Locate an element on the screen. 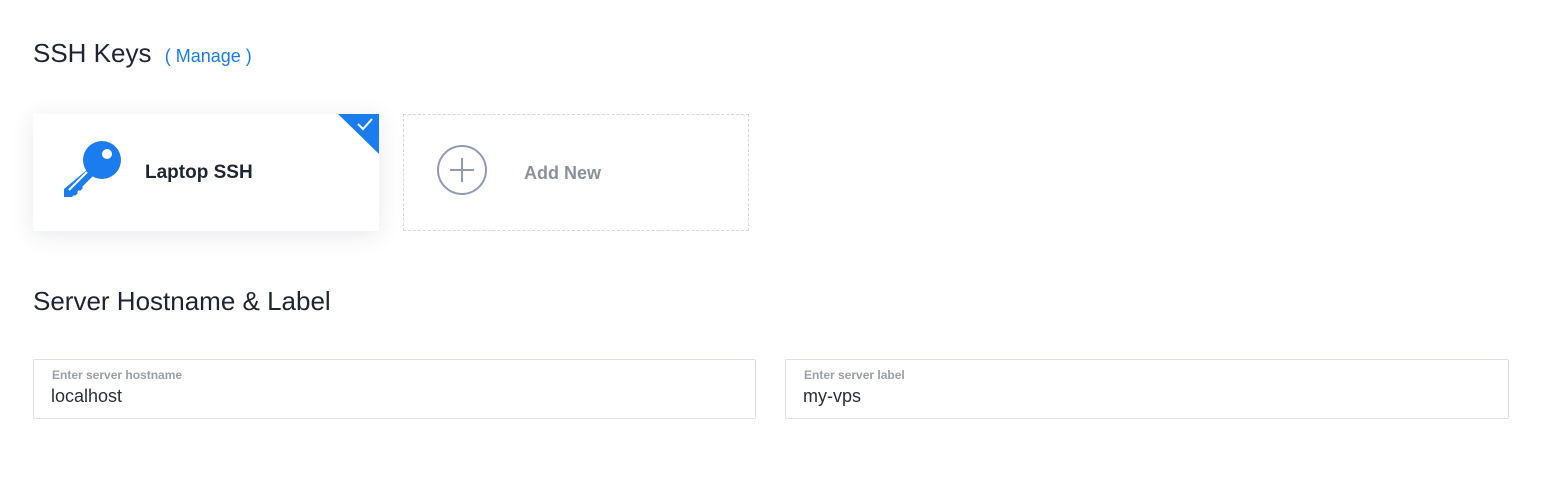 The width and height of the screenshot is (1557, 477). manage-ssh-keys-link: ( Manage ) is located at coordinates (208, 56).